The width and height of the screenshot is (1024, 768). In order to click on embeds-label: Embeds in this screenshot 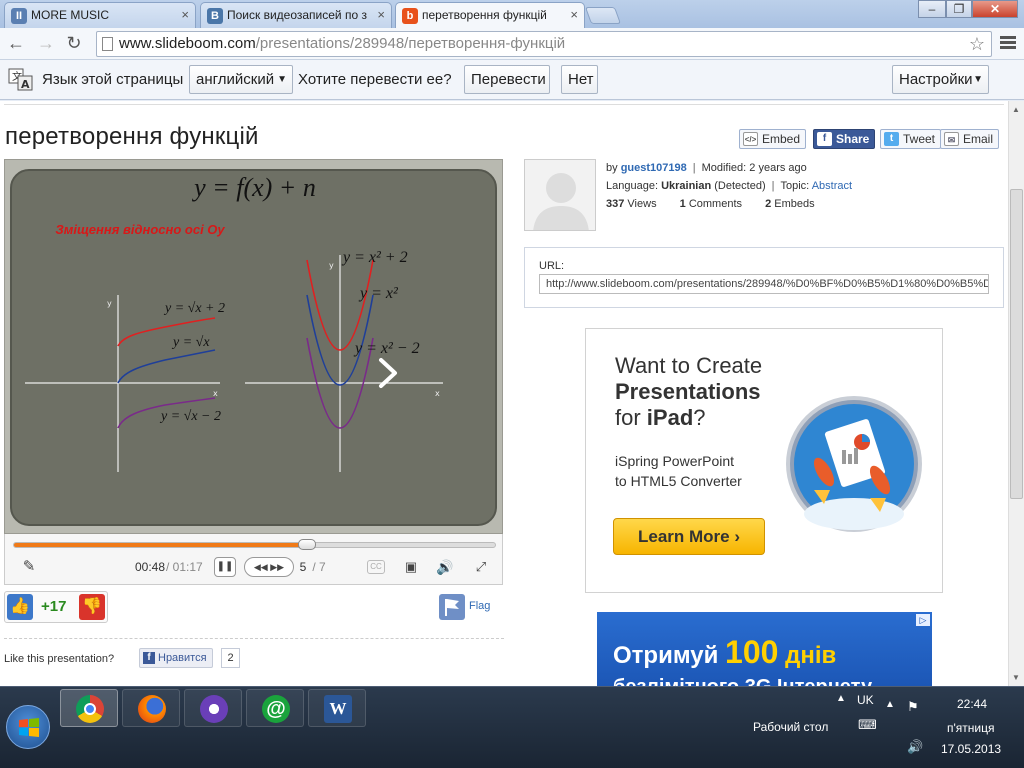, I will do `click(794, 204)`.